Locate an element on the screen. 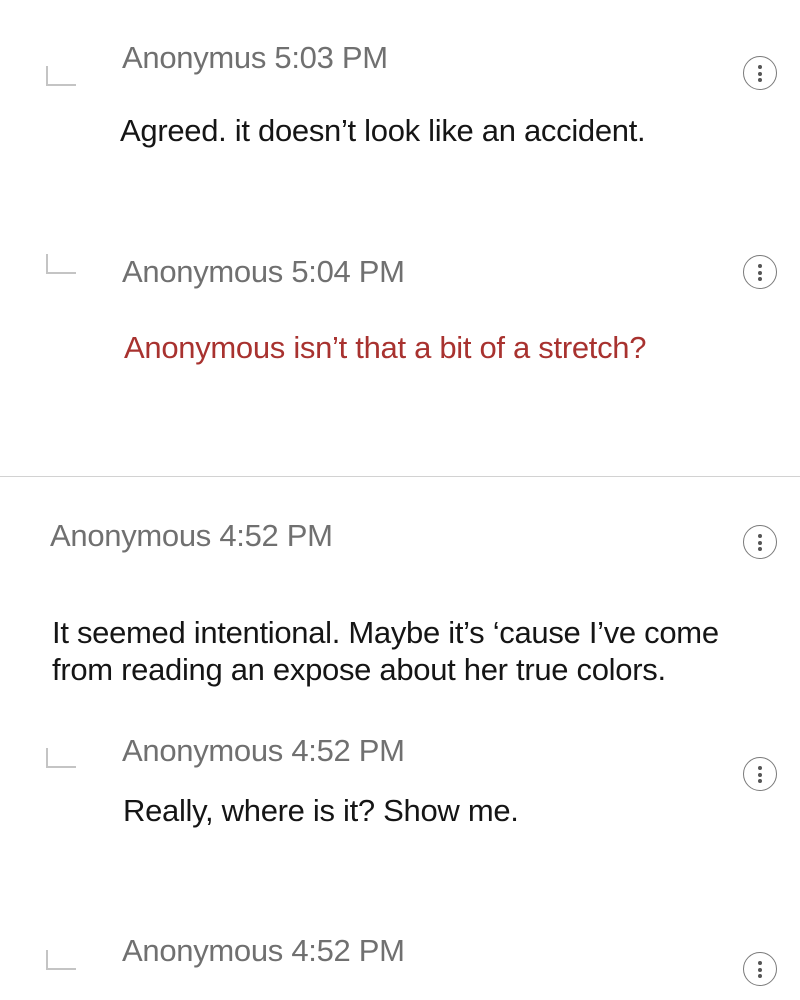 This screenshot has width=800, height=1000. comment-author: Anonymus is located at coordinates (194, 57).